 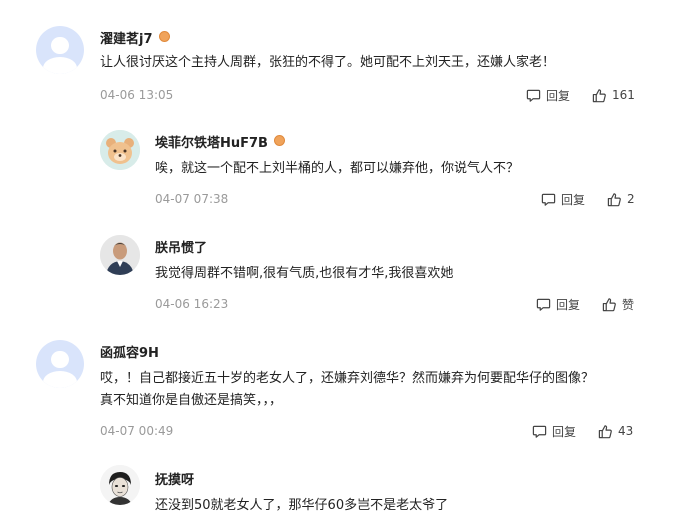 I want to click on username-text: 抚摸呀, so click(x=174, y=480).